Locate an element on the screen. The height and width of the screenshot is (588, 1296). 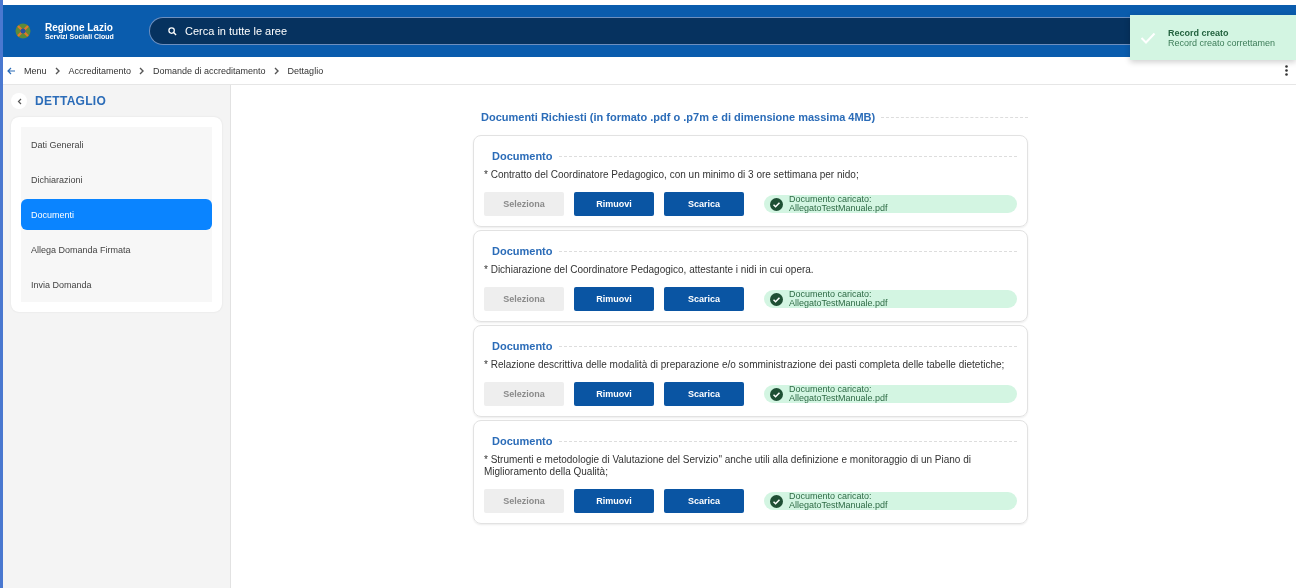
sidebar-item: Dati Generali is located at coordinates (116, 144).